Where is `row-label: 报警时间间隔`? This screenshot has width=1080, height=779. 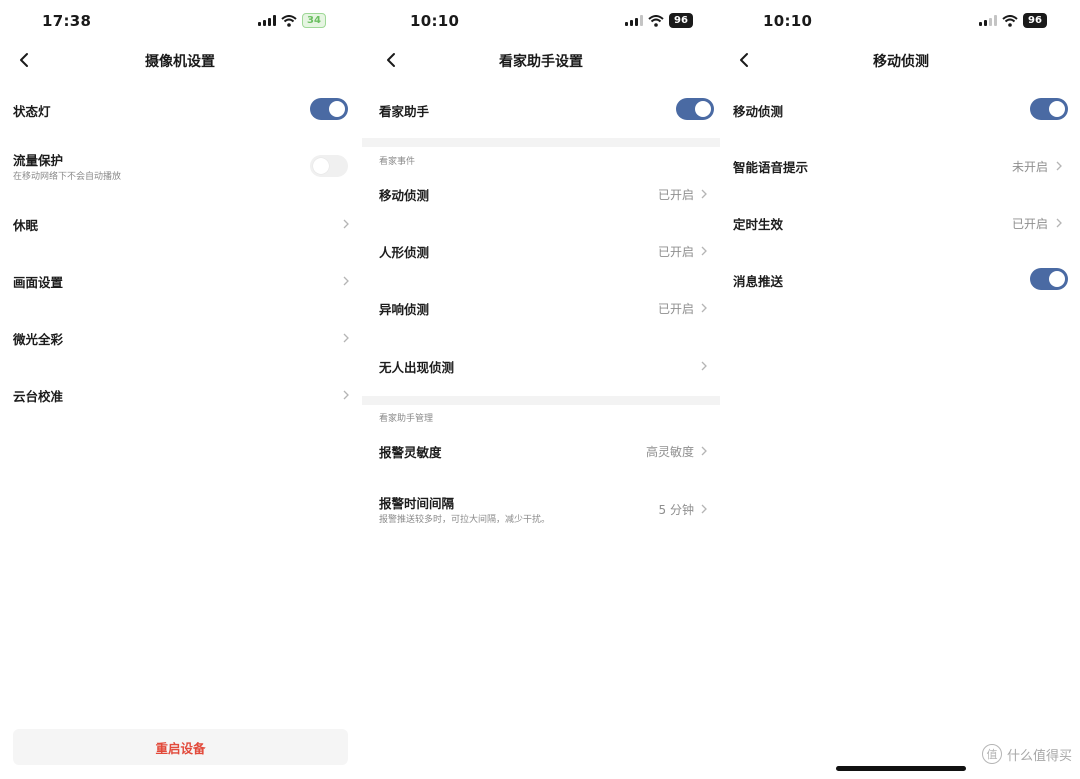
row-label: 报警时间间隔 is located at coordinates (417, 503).